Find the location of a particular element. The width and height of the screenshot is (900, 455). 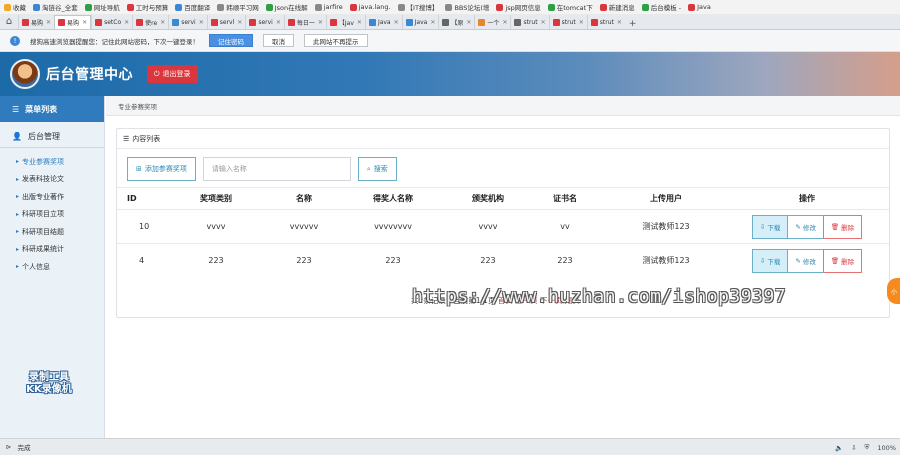

sidebar-item-label: 专业参赛奖项 is located at coordinates (43, 161).